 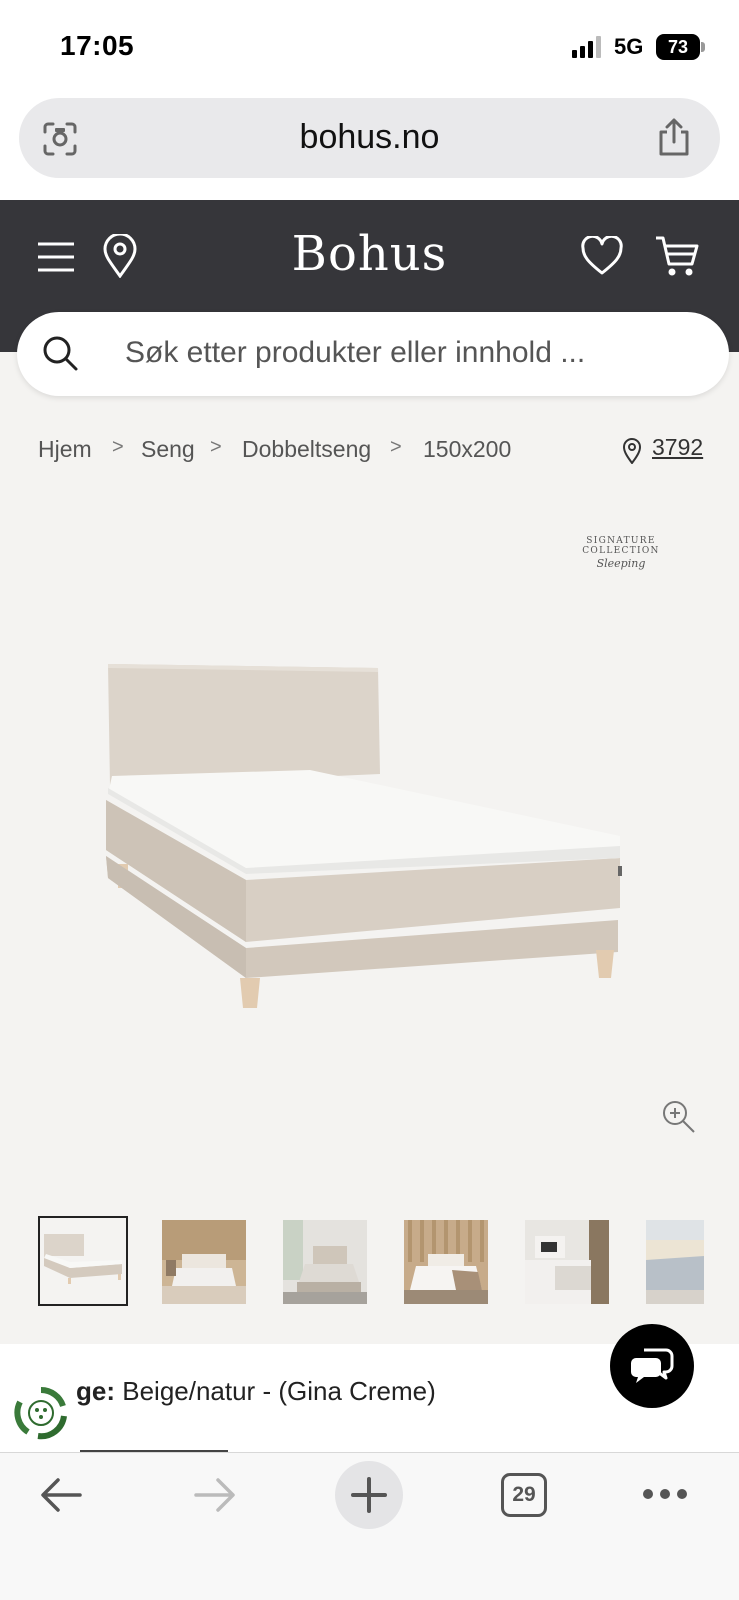 What do you see at coordinates (665, 1494) in the screenshot?
I see `more-icon` at bounding box center [665, 1494].